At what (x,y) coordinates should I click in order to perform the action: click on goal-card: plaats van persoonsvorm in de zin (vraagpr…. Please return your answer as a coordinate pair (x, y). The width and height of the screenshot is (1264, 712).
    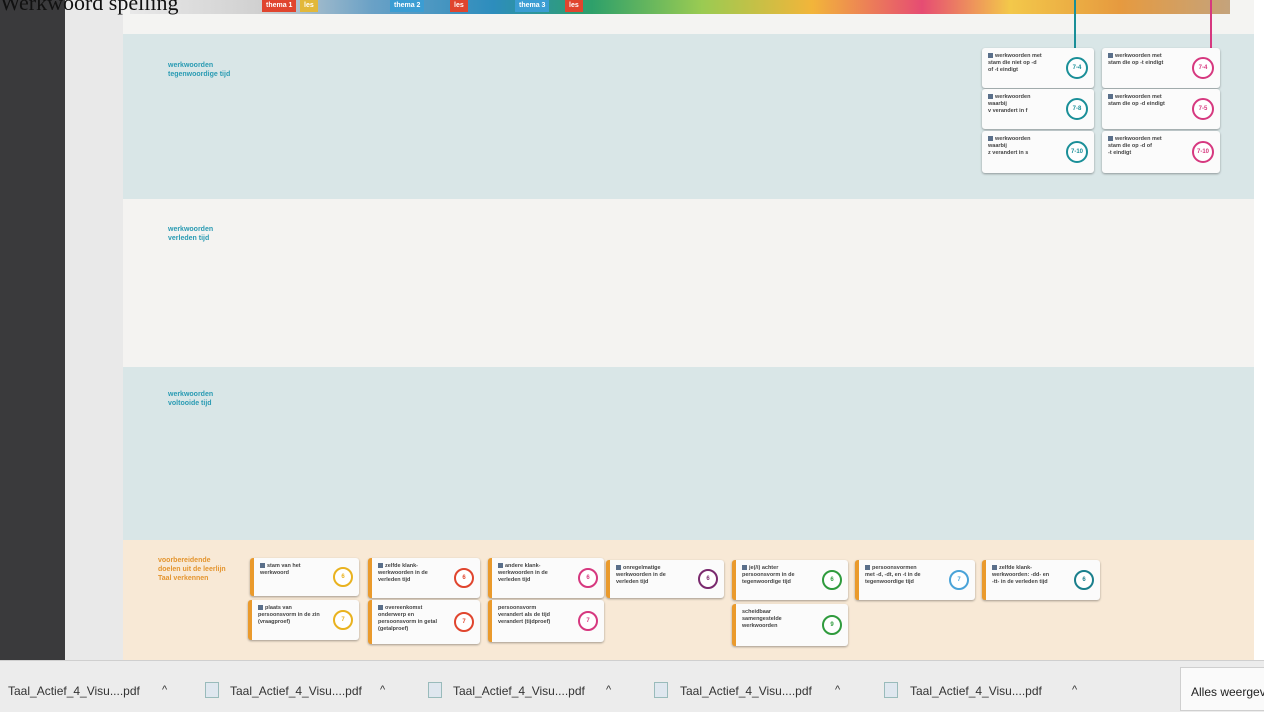
    Looking at the image, I should click on (303, 620).